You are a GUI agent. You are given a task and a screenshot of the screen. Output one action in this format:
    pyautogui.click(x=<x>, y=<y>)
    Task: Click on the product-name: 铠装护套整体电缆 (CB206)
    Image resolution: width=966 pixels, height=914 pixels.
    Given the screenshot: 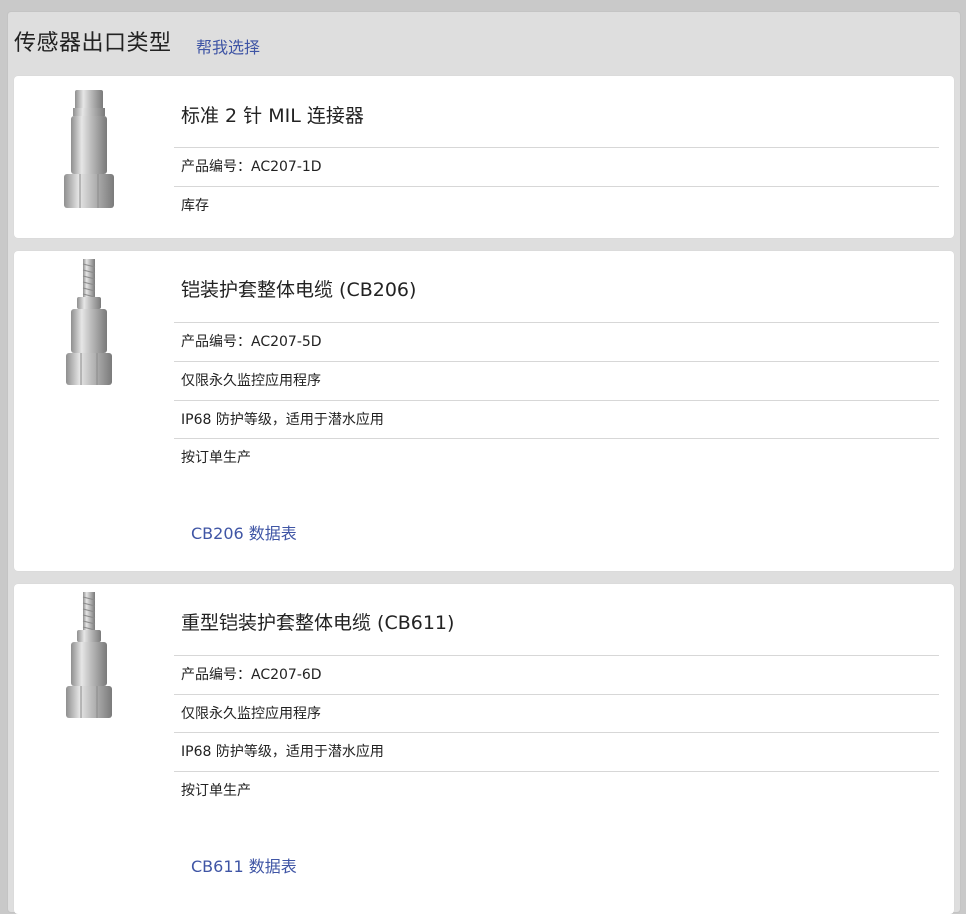 What is the action you would take?
    pyautogui.click(x=299, y=290)
    